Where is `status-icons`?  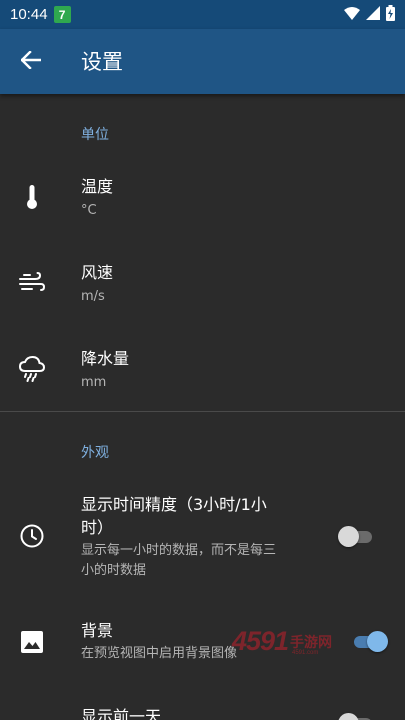 status-icons is located at coordinates (369, 14).